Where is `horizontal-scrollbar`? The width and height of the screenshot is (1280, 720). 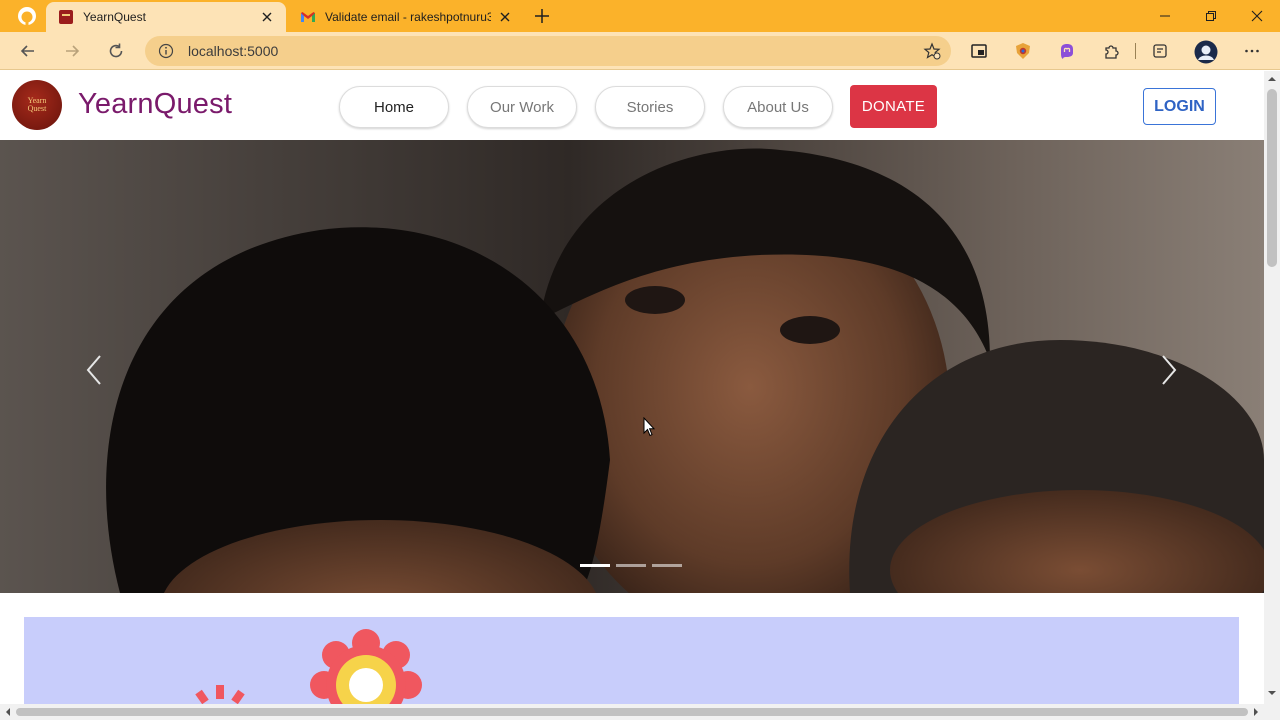
horizontal-scrollbar is located at coordinates (632, 712).